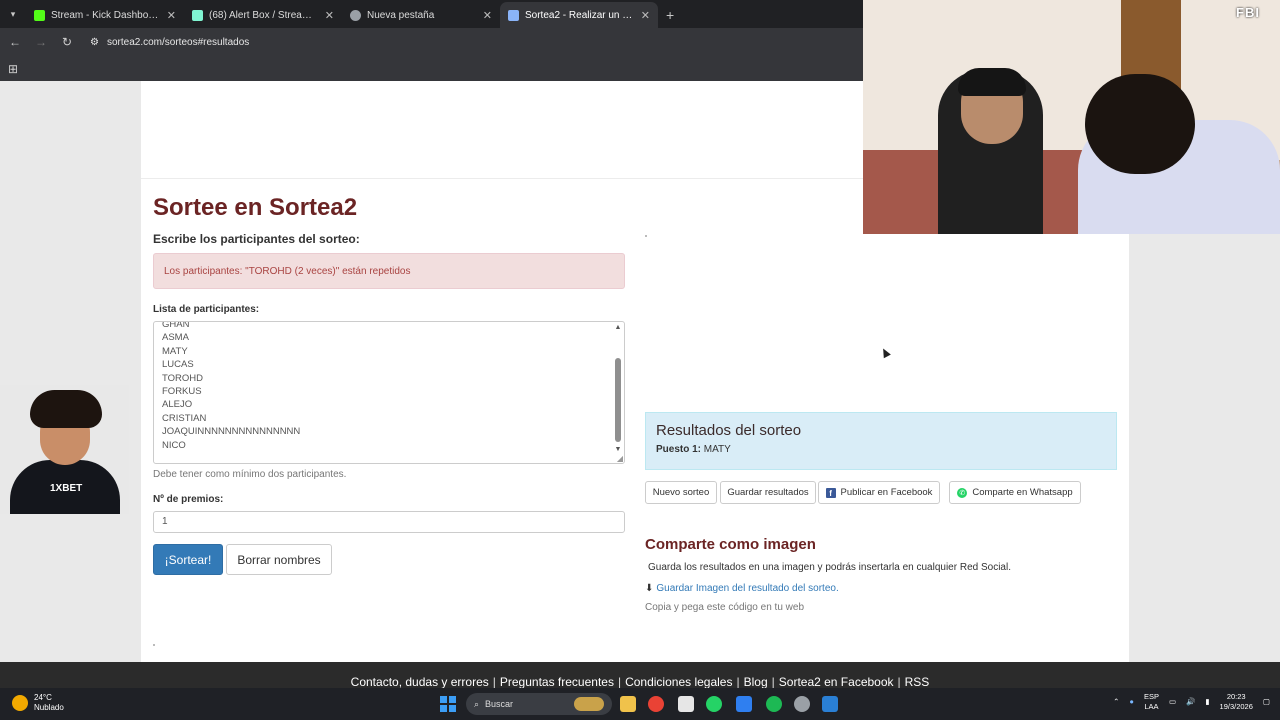  What do you see at coordinates (917, 682) in the screenshot?
I see `footer-link: RSS` at bounding box center [917, 682].